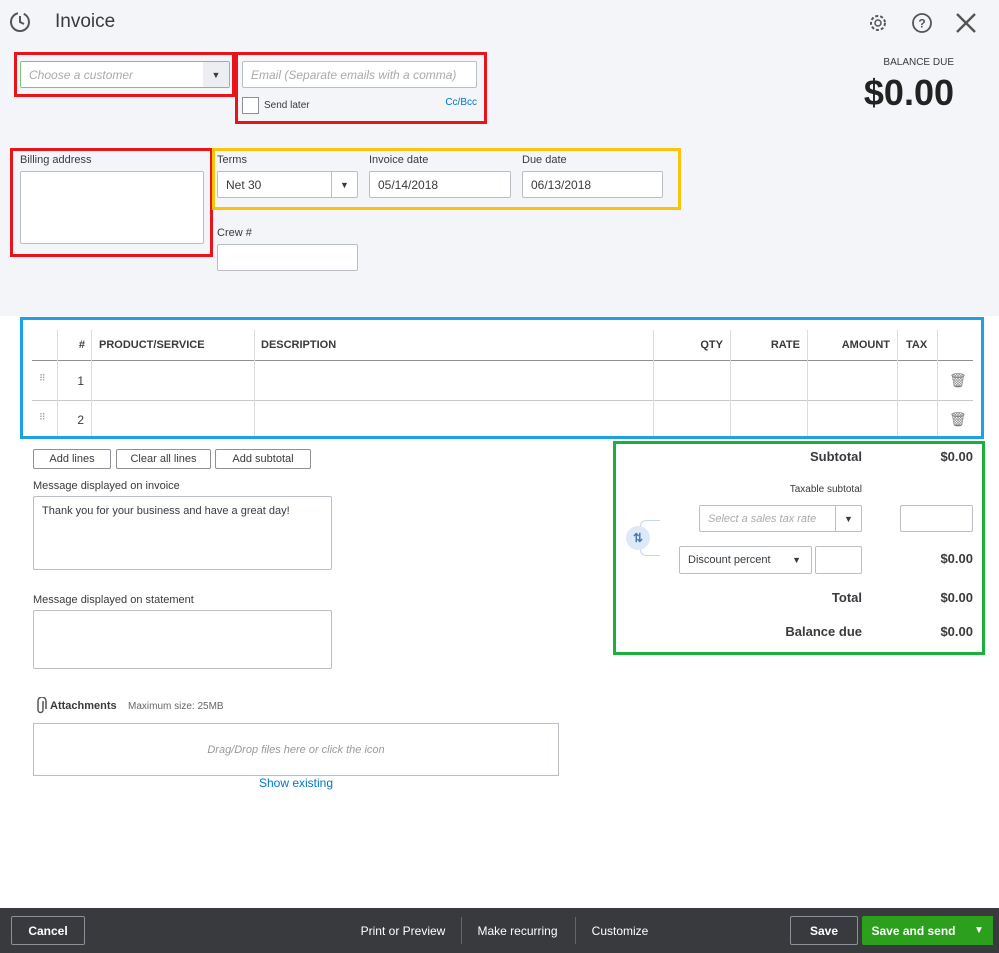 The height and width of the screenshot is (953, 999). Describe the element at coordinates (799, 548) in the screenshot. I see `highlight-totals` at that location.